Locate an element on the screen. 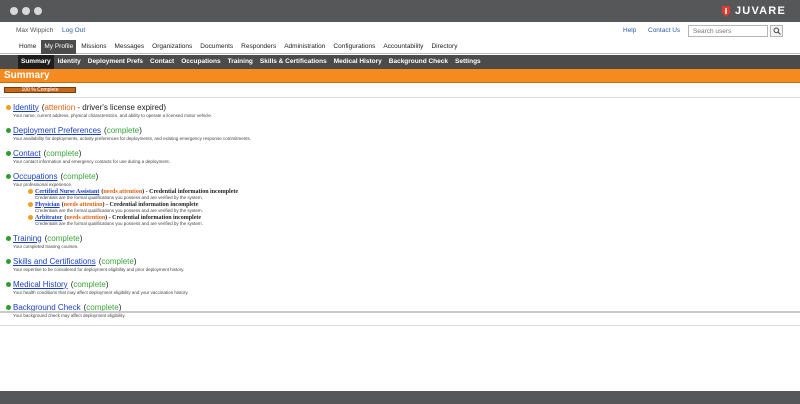 The image size is (800, 404). summary-header-bar: Summary is located at coordinates (400, 76).